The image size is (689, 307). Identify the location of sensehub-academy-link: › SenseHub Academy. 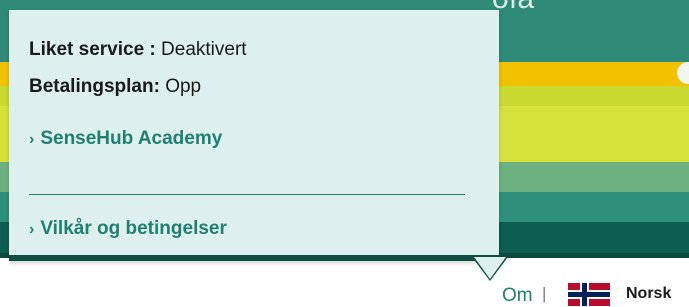
(125, 139).